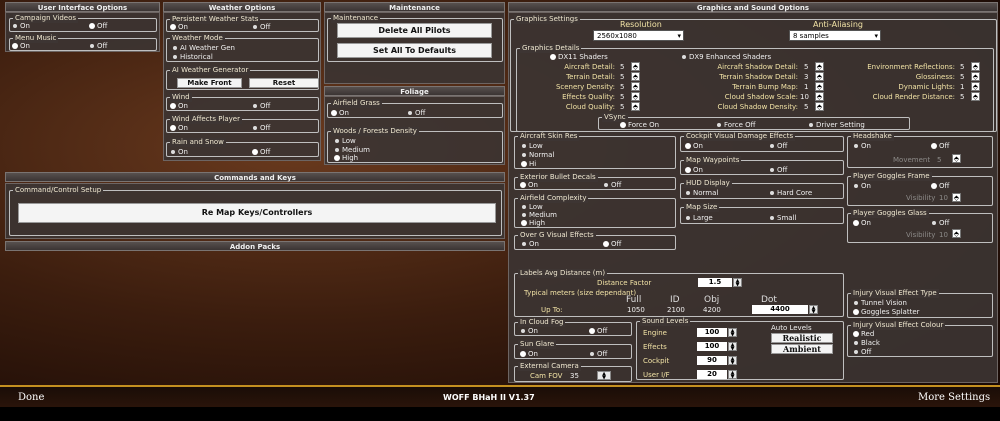 The image size is (1000, 421). I want to click on overg-off: Off, so click(612, 244).